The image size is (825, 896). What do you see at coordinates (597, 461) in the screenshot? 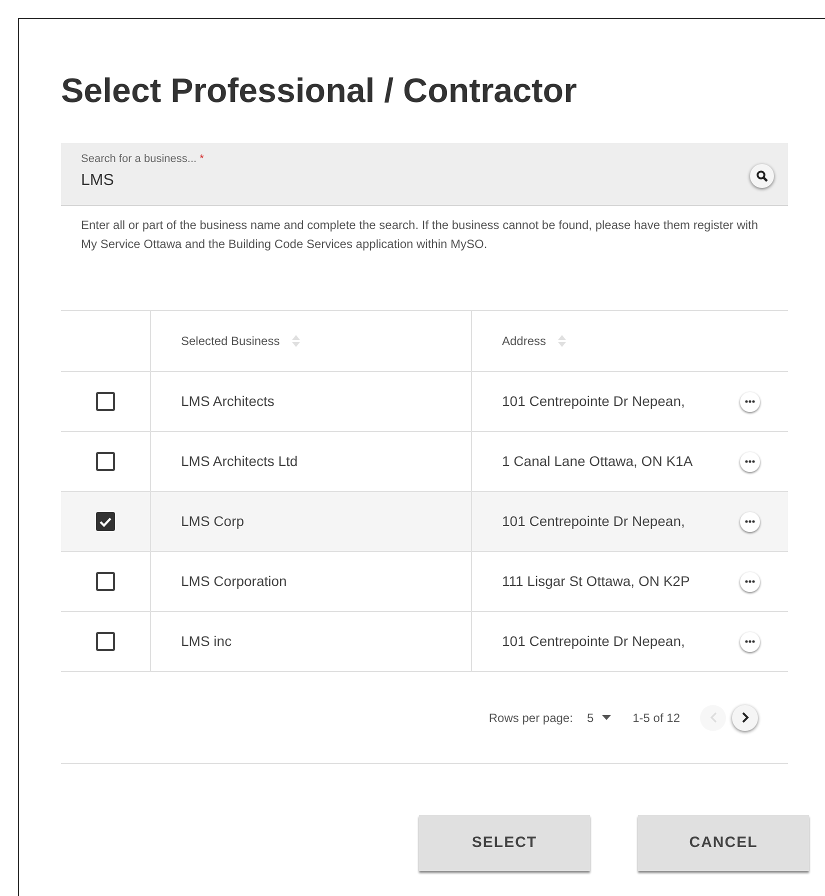
I see `table-cell-text: 1 Canal Lane Ottawa, ON K1A` at bounding box center [597, 461].